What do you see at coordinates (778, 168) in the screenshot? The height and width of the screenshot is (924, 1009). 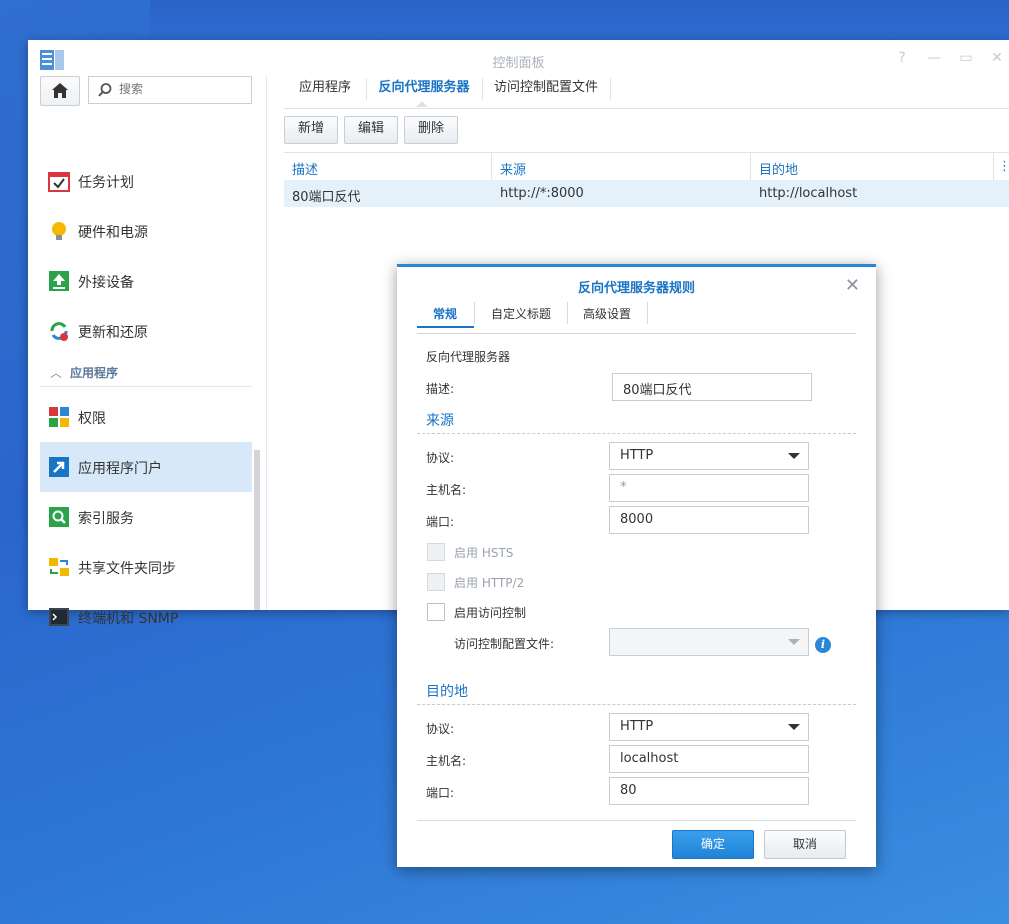 I see `column-header-destination: 目的地` at bounding box center [778, 168].